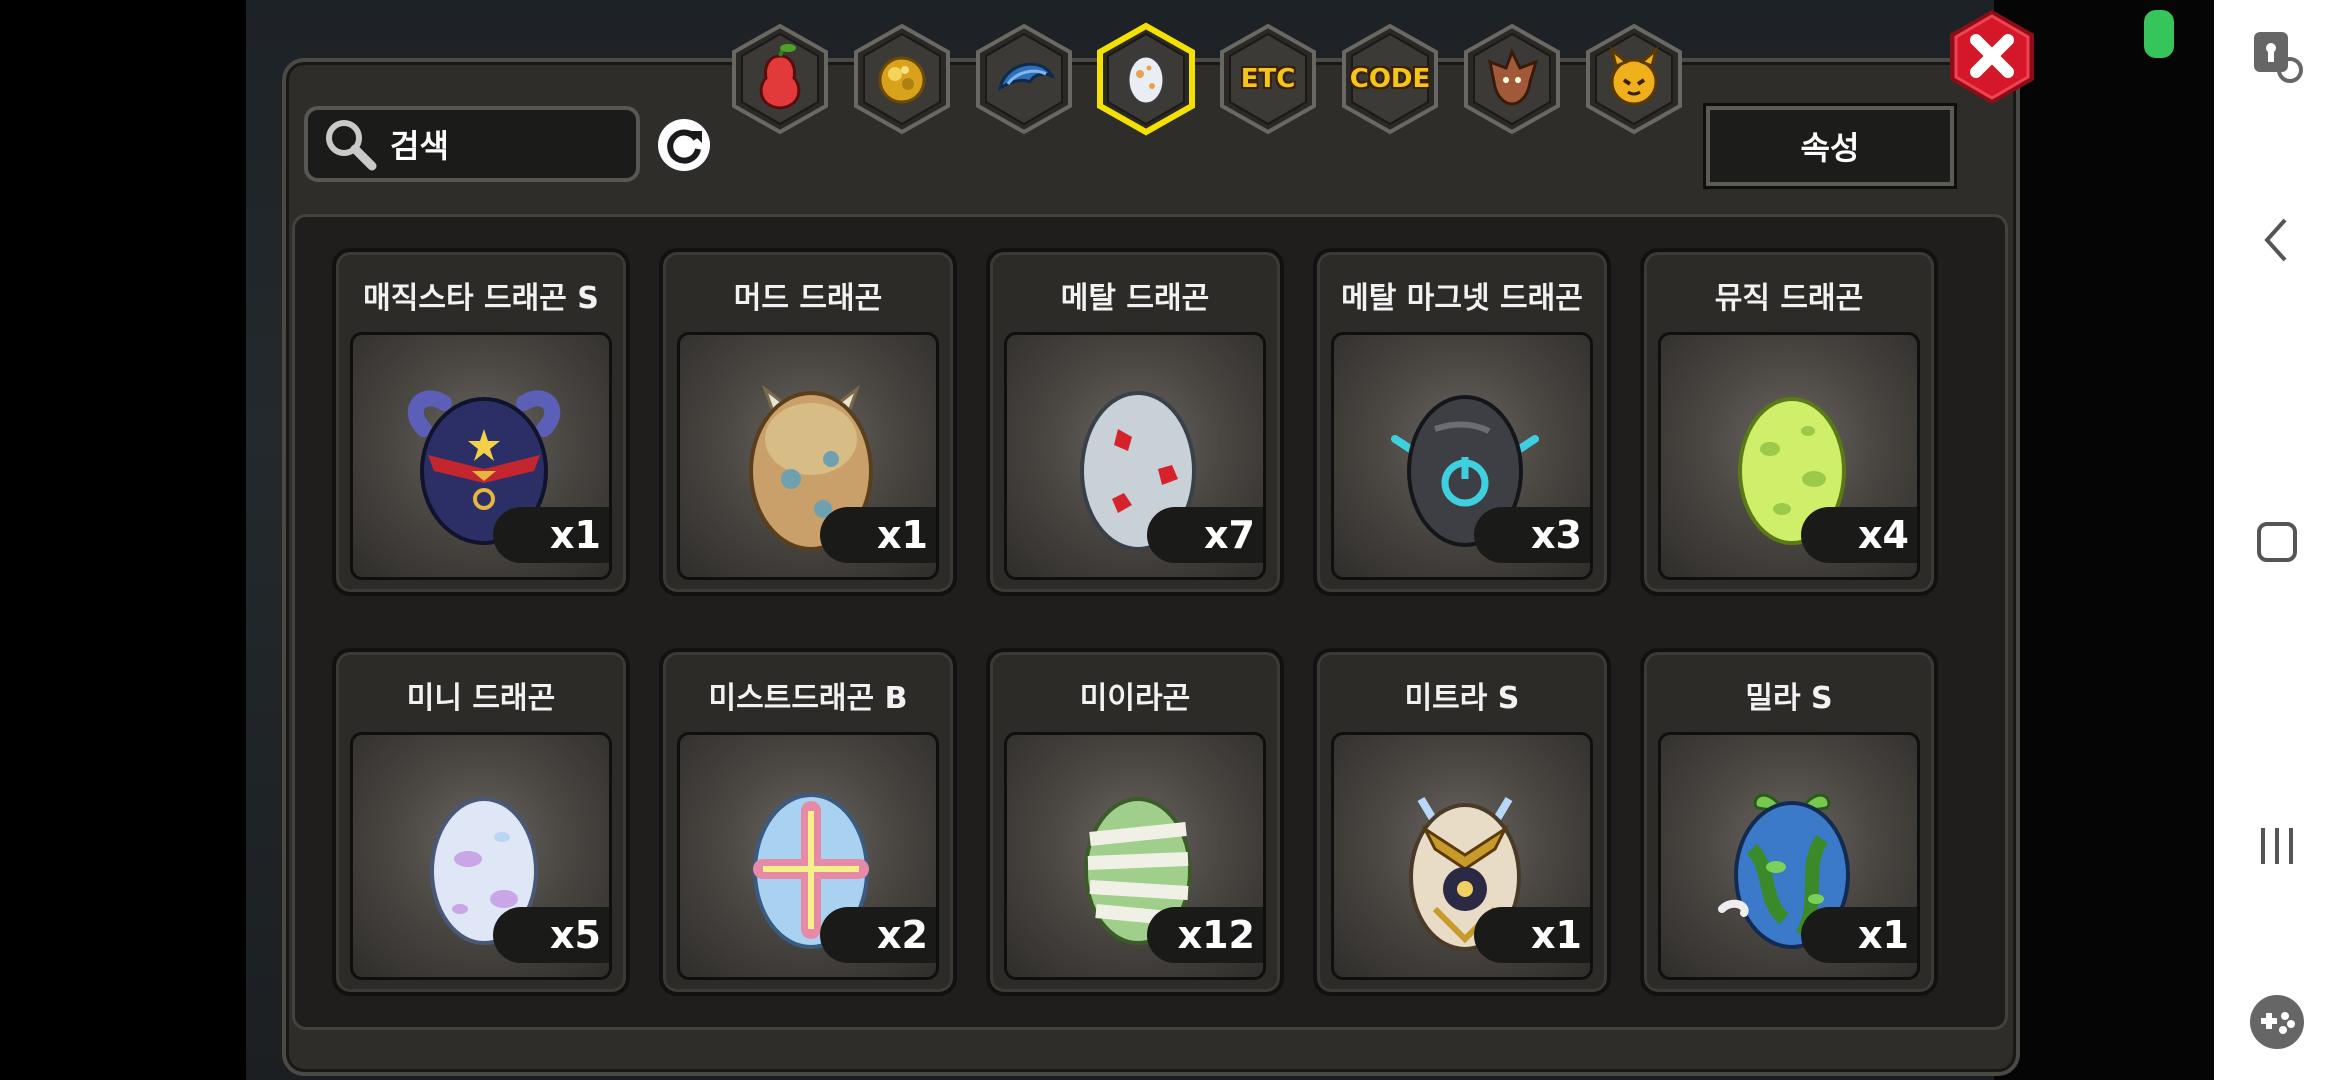  Describe the element at coordinates (123, 540) in the screenshot. I see `left-letterbox` at that location.